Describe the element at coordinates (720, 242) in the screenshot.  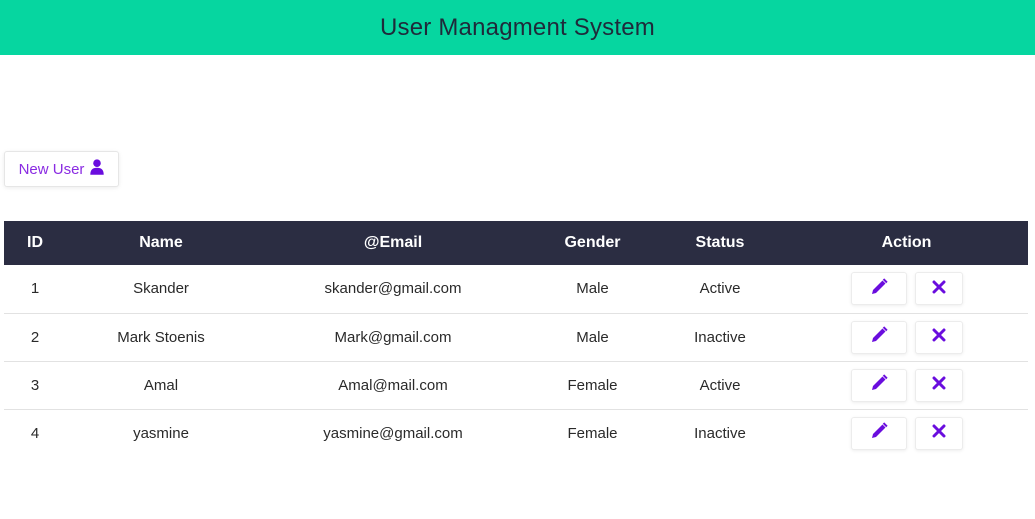
I see `column-header-status: Status` at that location.